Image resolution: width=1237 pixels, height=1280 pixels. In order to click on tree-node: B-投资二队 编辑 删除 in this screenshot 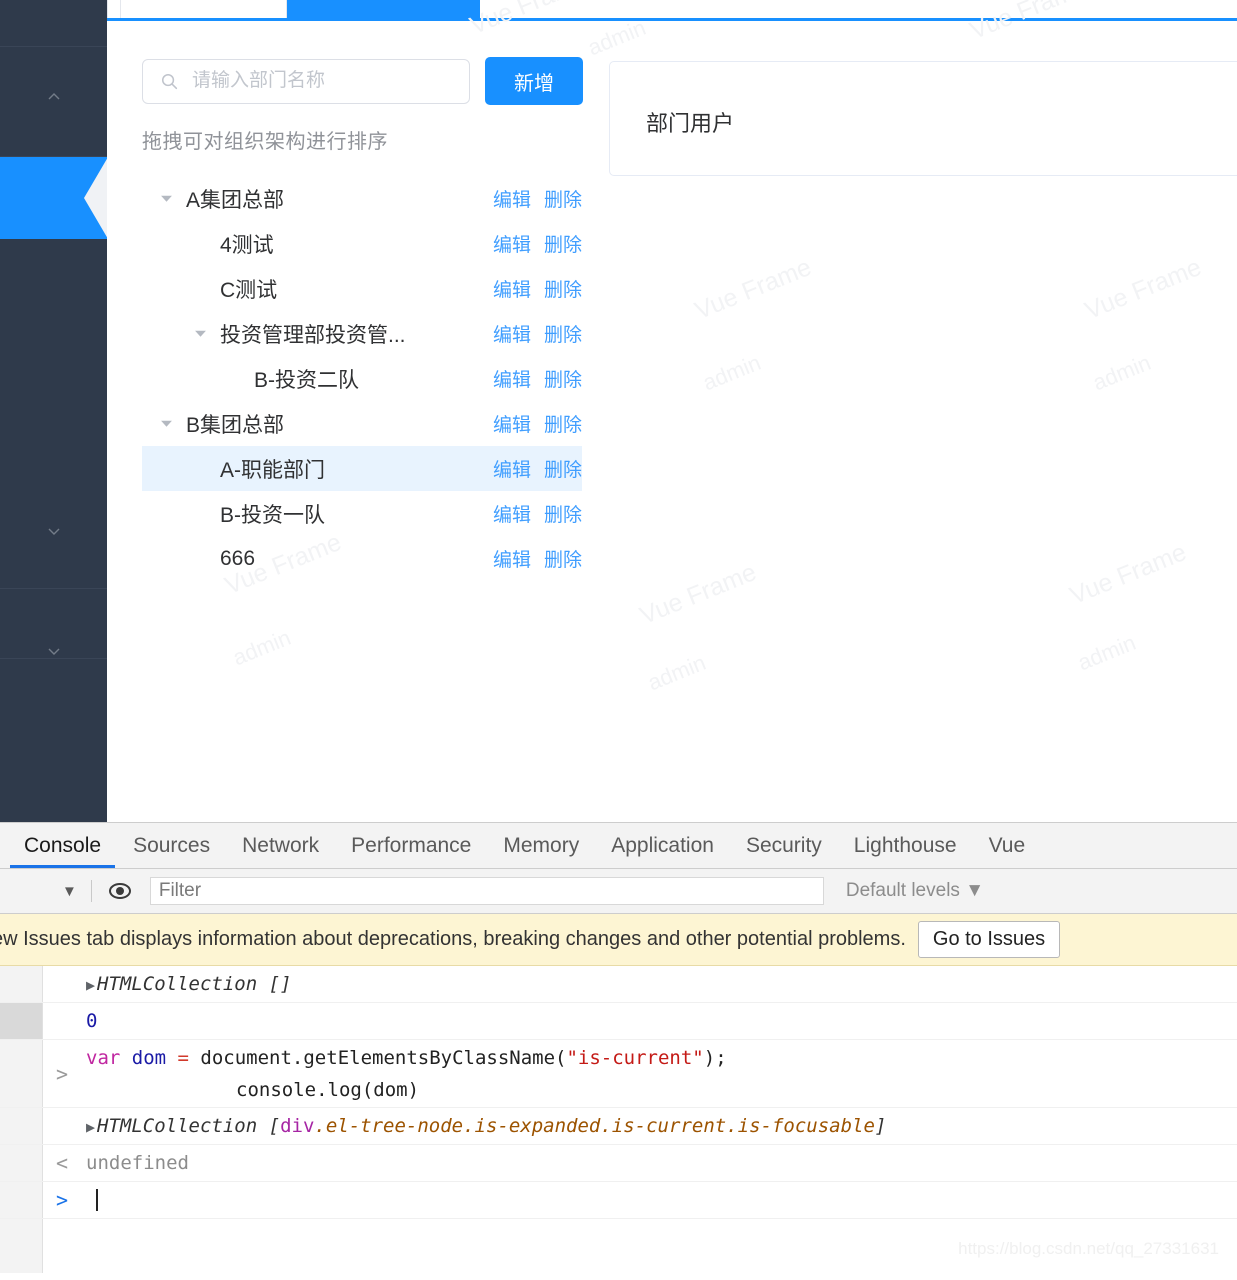, I will do `click(362, 378)`.